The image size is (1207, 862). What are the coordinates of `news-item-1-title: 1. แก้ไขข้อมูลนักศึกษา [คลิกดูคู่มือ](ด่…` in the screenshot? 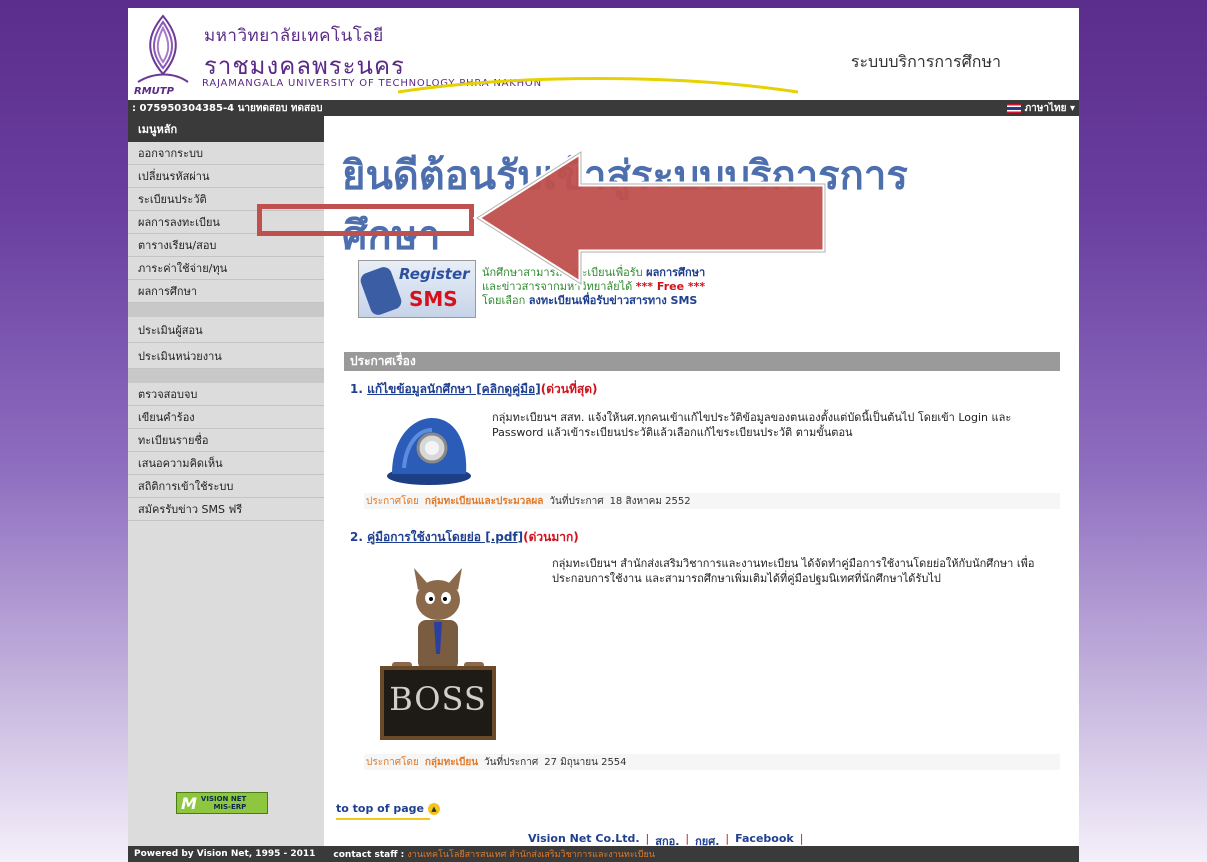 It's located at (474, 389).